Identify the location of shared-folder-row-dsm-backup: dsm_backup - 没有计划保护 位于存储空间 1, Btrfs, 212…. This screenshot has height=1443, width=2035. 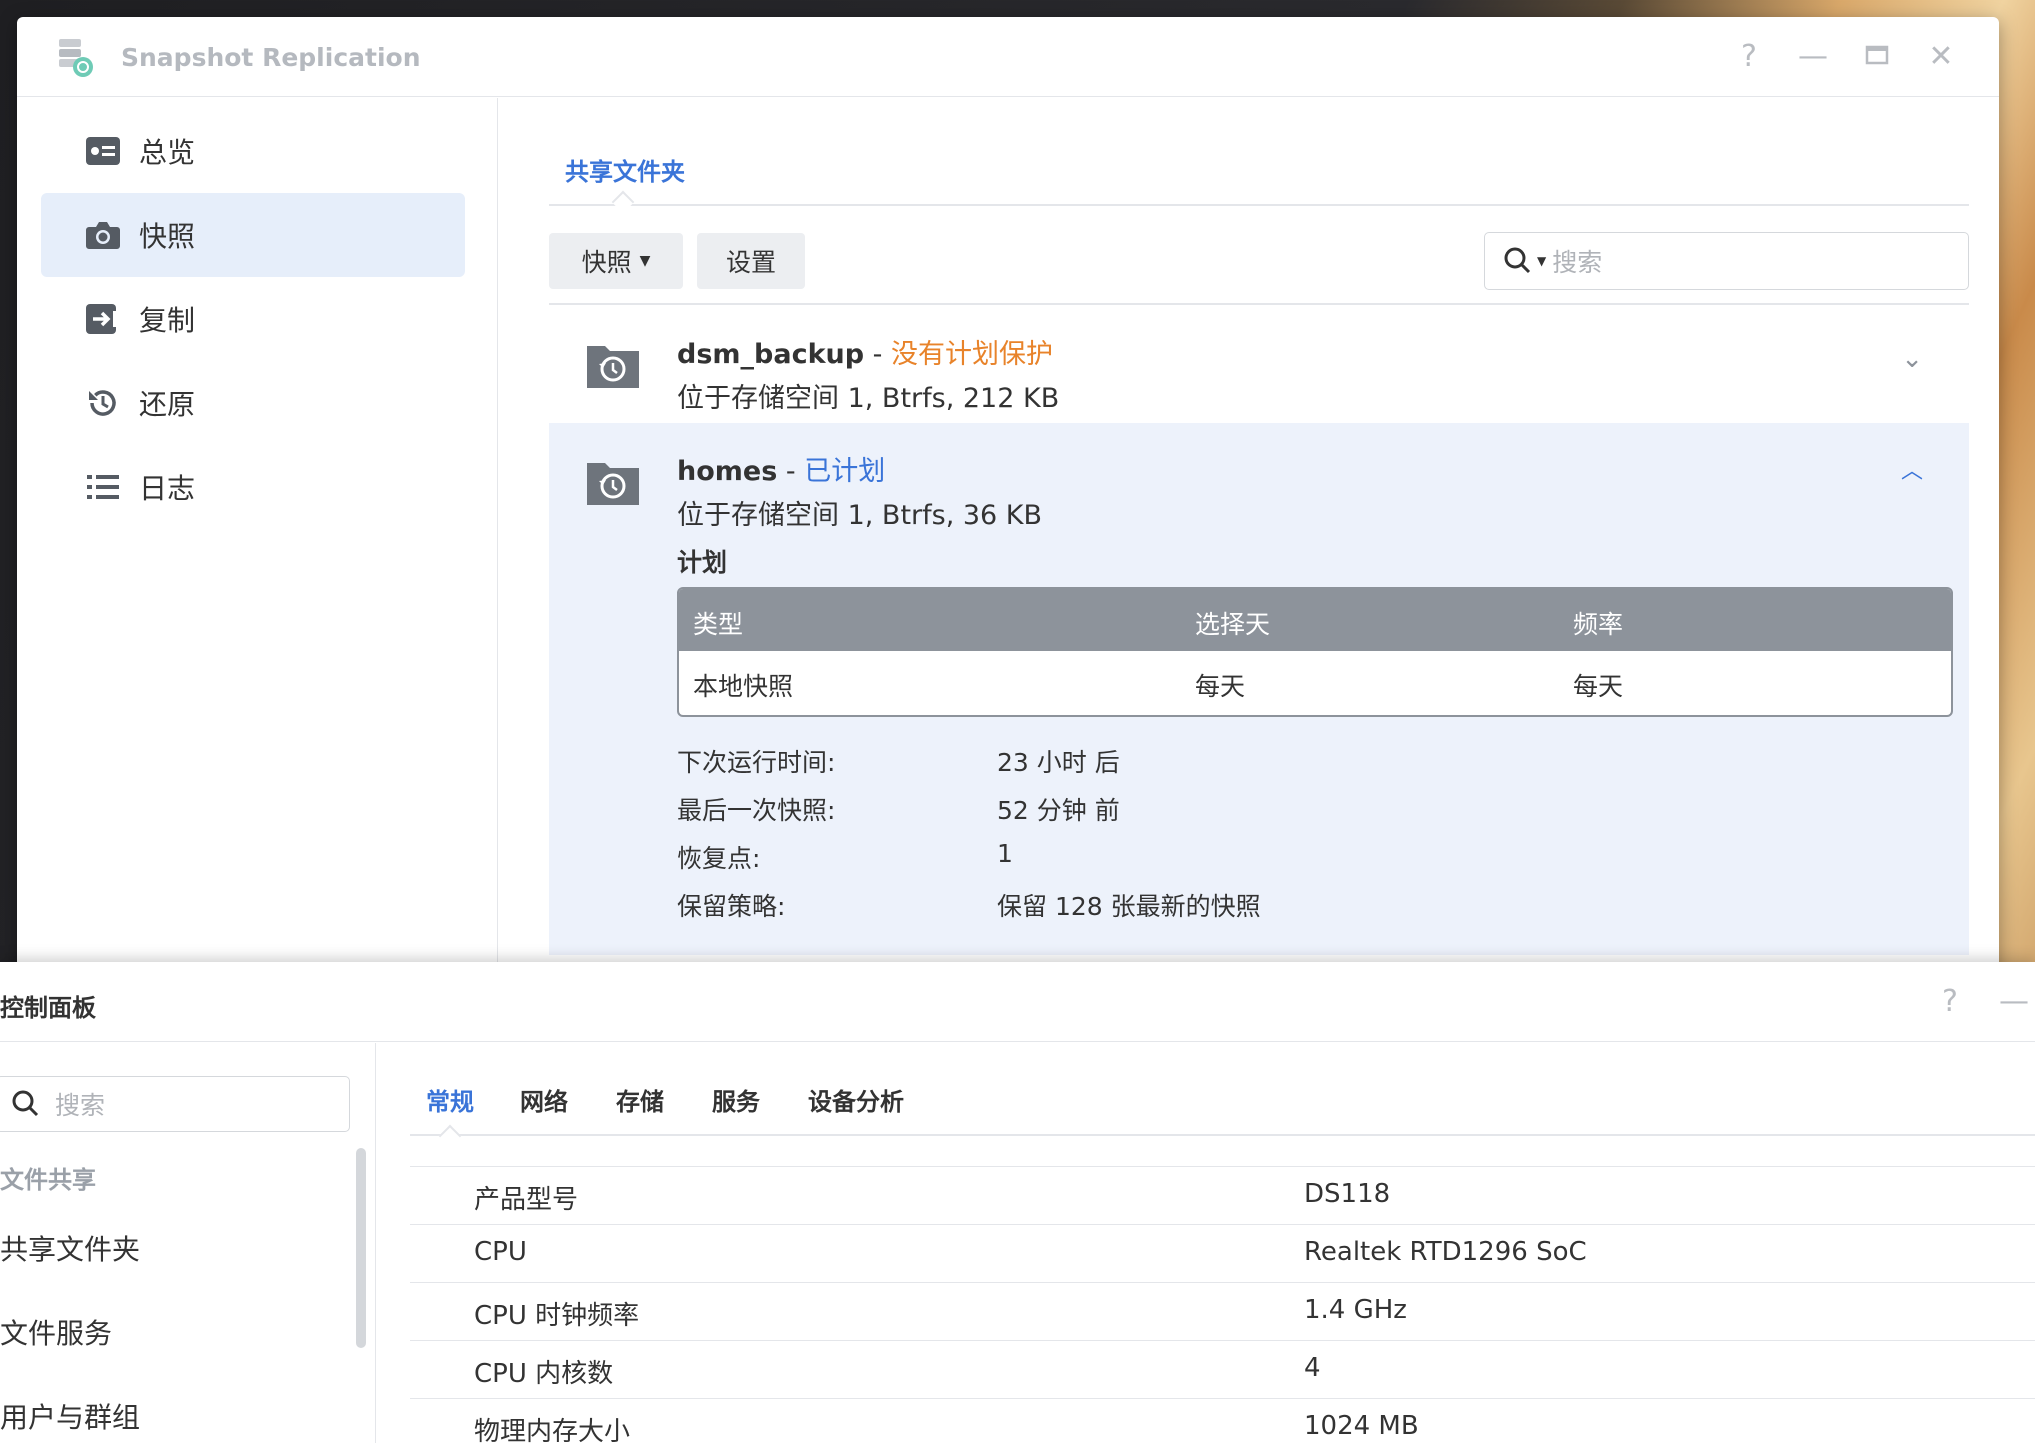
(1259, 364).